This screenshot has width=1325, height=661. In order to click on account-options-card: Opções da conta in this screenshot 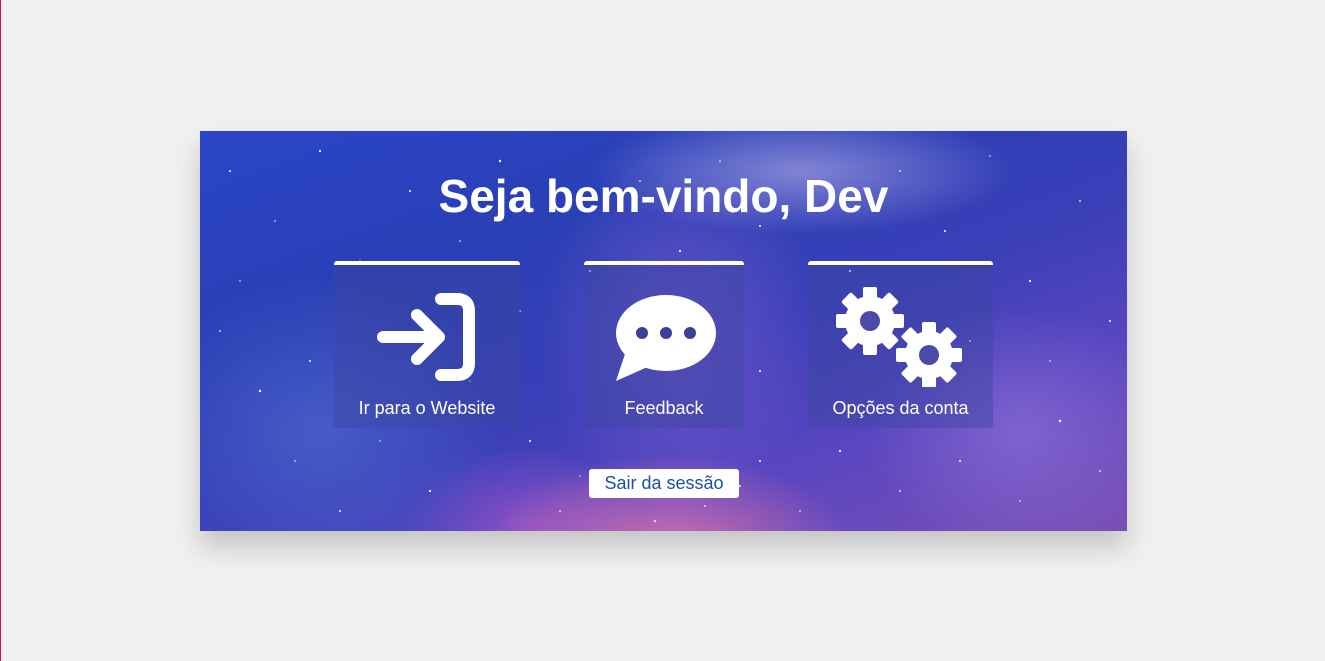, I will do `click(900, 344)`.